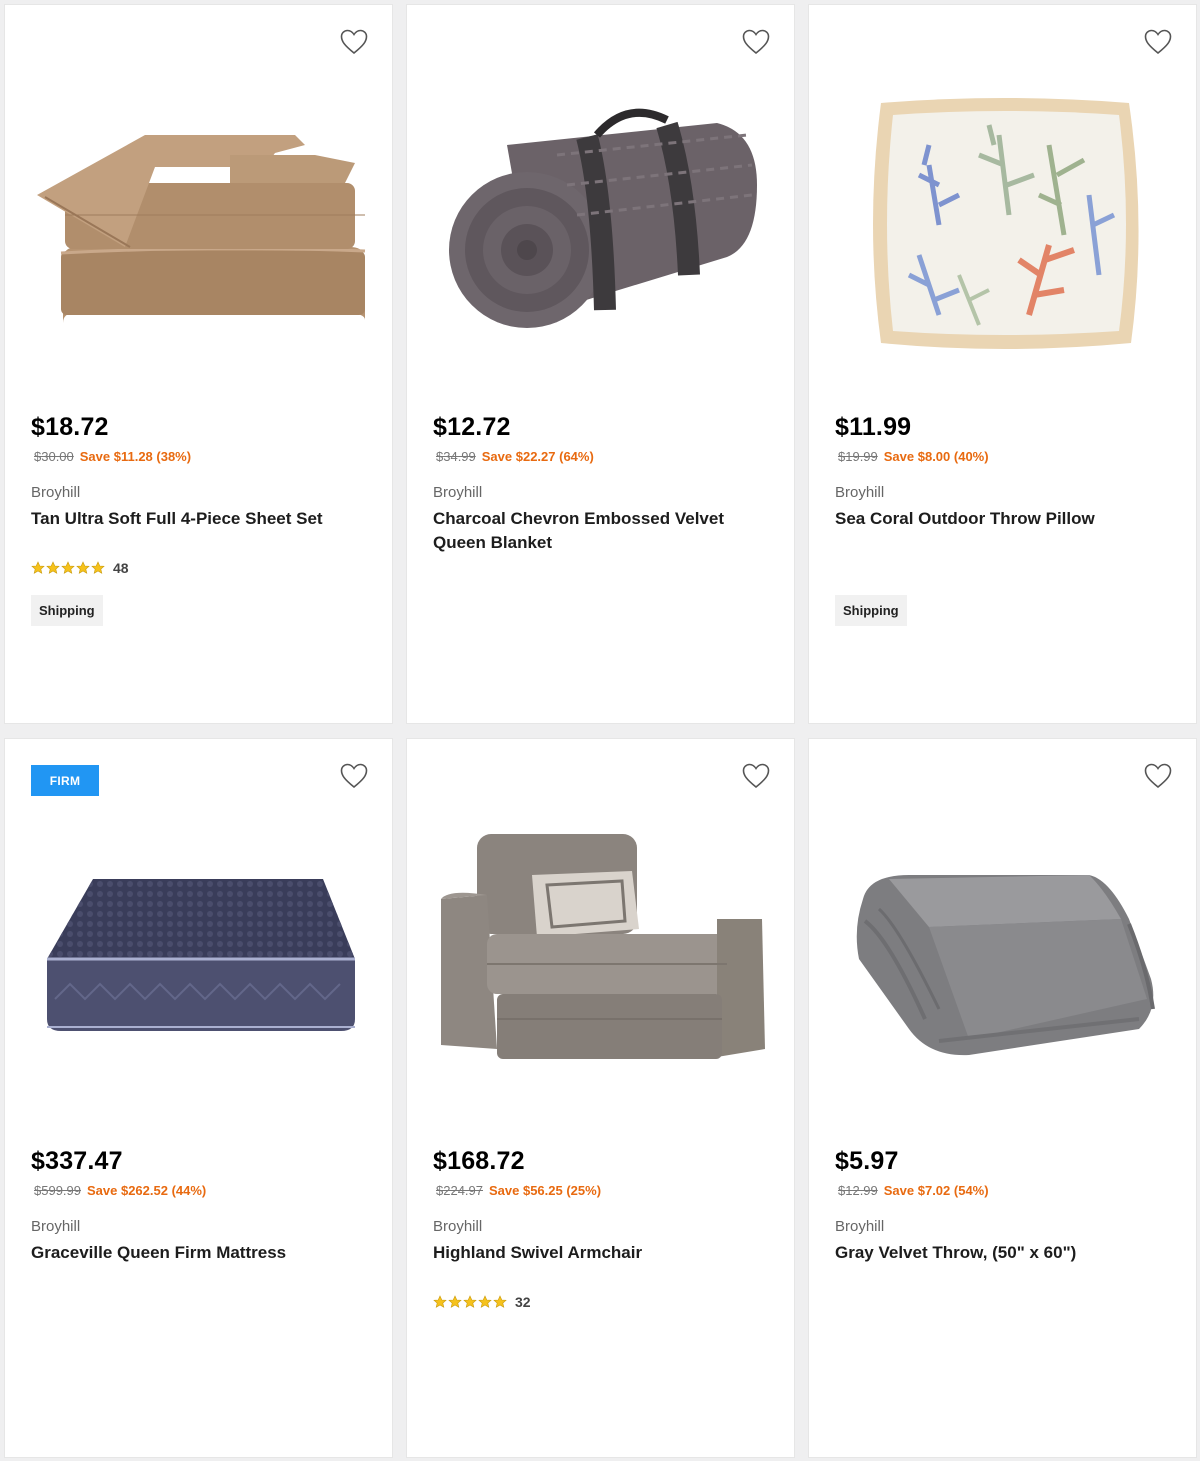  What do you see at coordinates (601, 225) in the screenshot?
I see `rolled-blanket-image` at bounding box center [601, 225].